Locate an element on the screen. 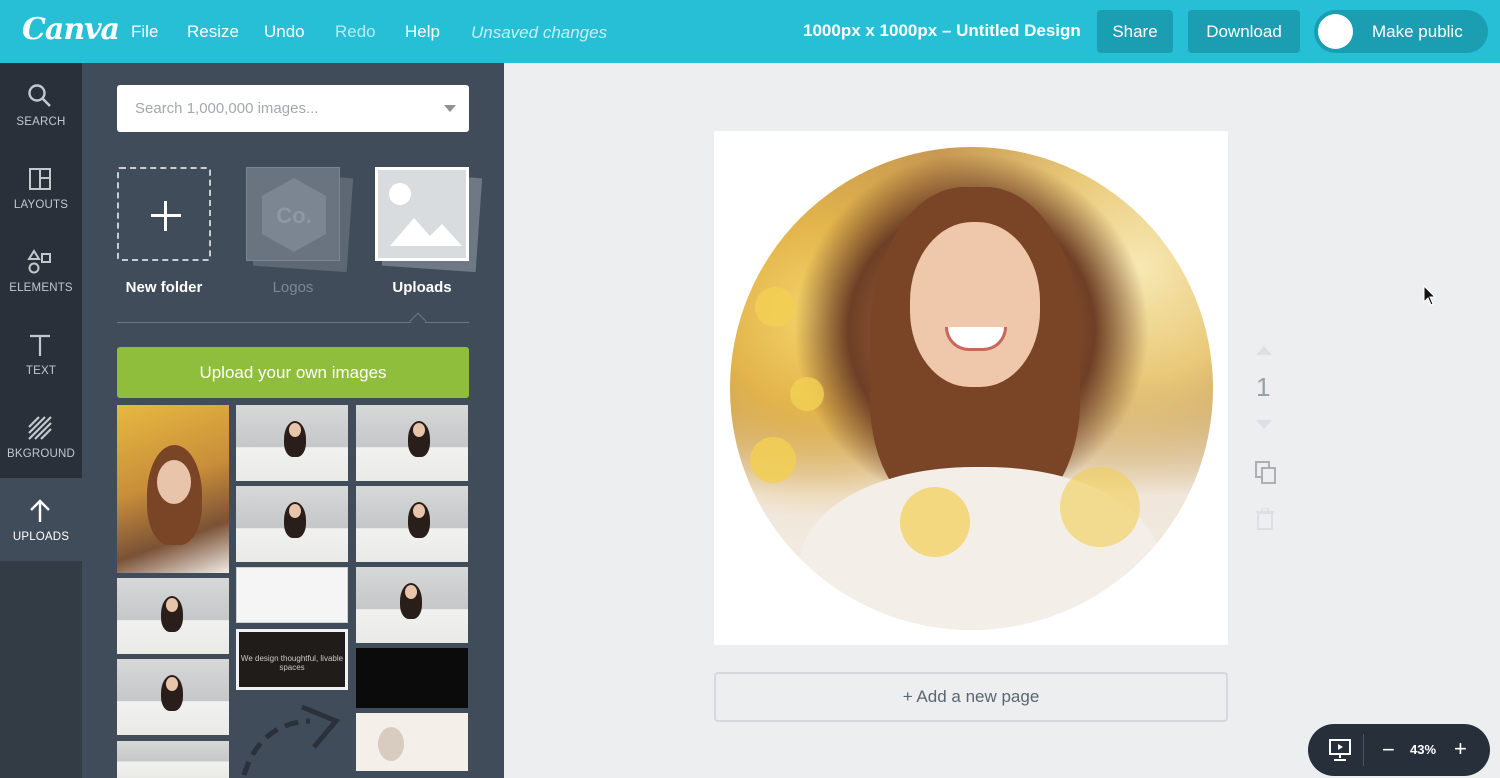  folder-stack-front is located at coordinates (422, 214).